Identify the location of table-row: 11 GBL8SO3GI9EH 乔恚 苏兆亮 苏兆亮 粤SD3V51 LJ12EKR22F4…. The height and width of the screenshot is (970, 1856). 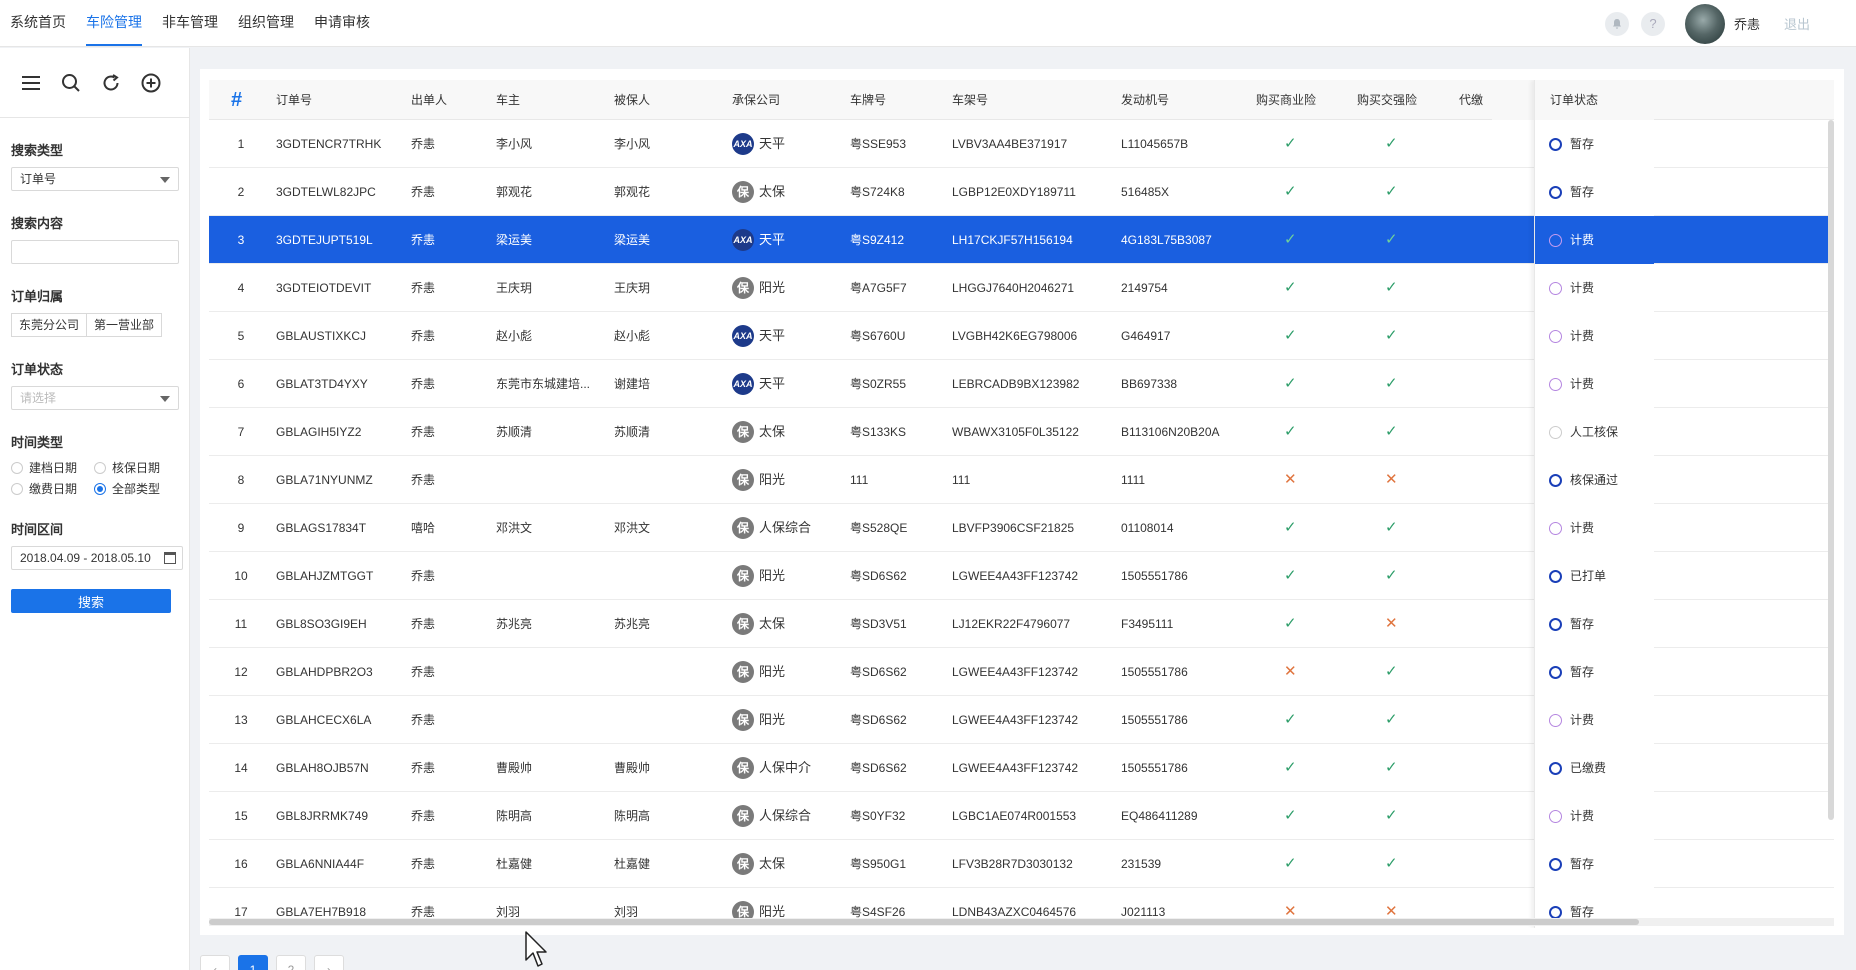
(1021, 624).